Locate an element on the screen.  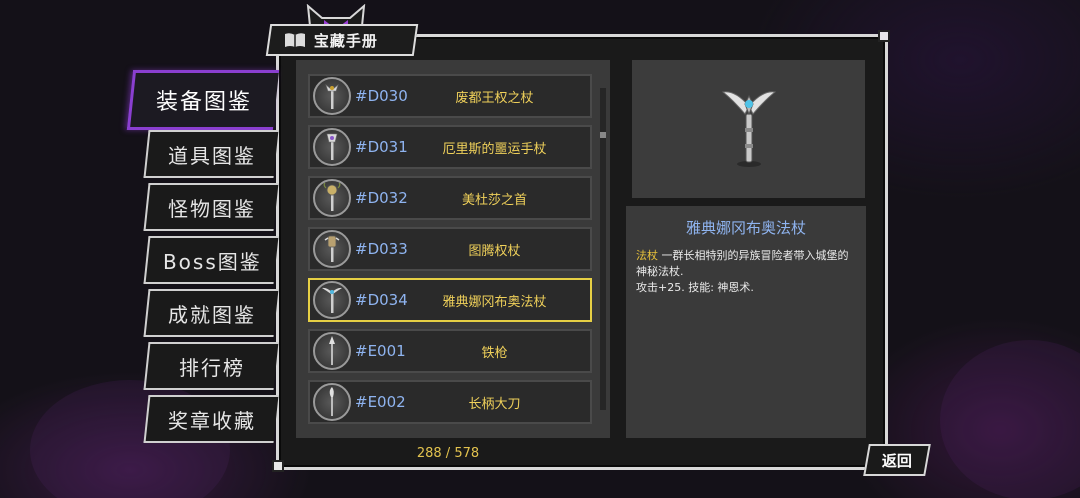
tab-label: Boss图鉴 is located at coordinates (212, 261).